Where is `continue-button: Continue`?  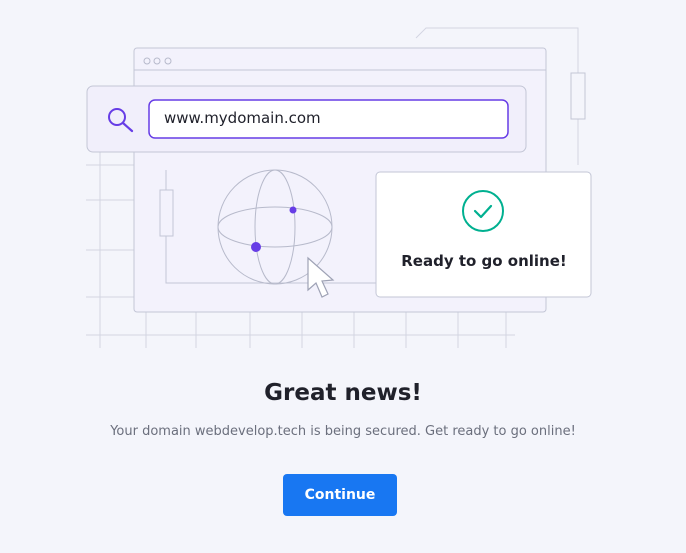 continue-button: Continue is located at coordinates (340, 495).